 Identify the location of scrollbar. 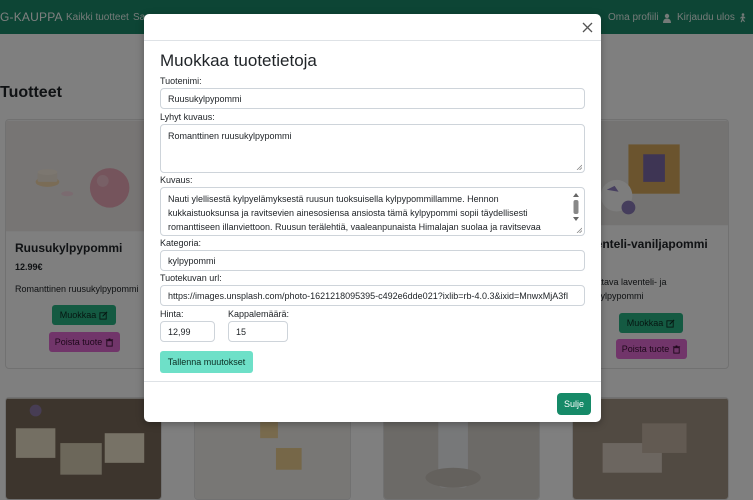
(576, 212).